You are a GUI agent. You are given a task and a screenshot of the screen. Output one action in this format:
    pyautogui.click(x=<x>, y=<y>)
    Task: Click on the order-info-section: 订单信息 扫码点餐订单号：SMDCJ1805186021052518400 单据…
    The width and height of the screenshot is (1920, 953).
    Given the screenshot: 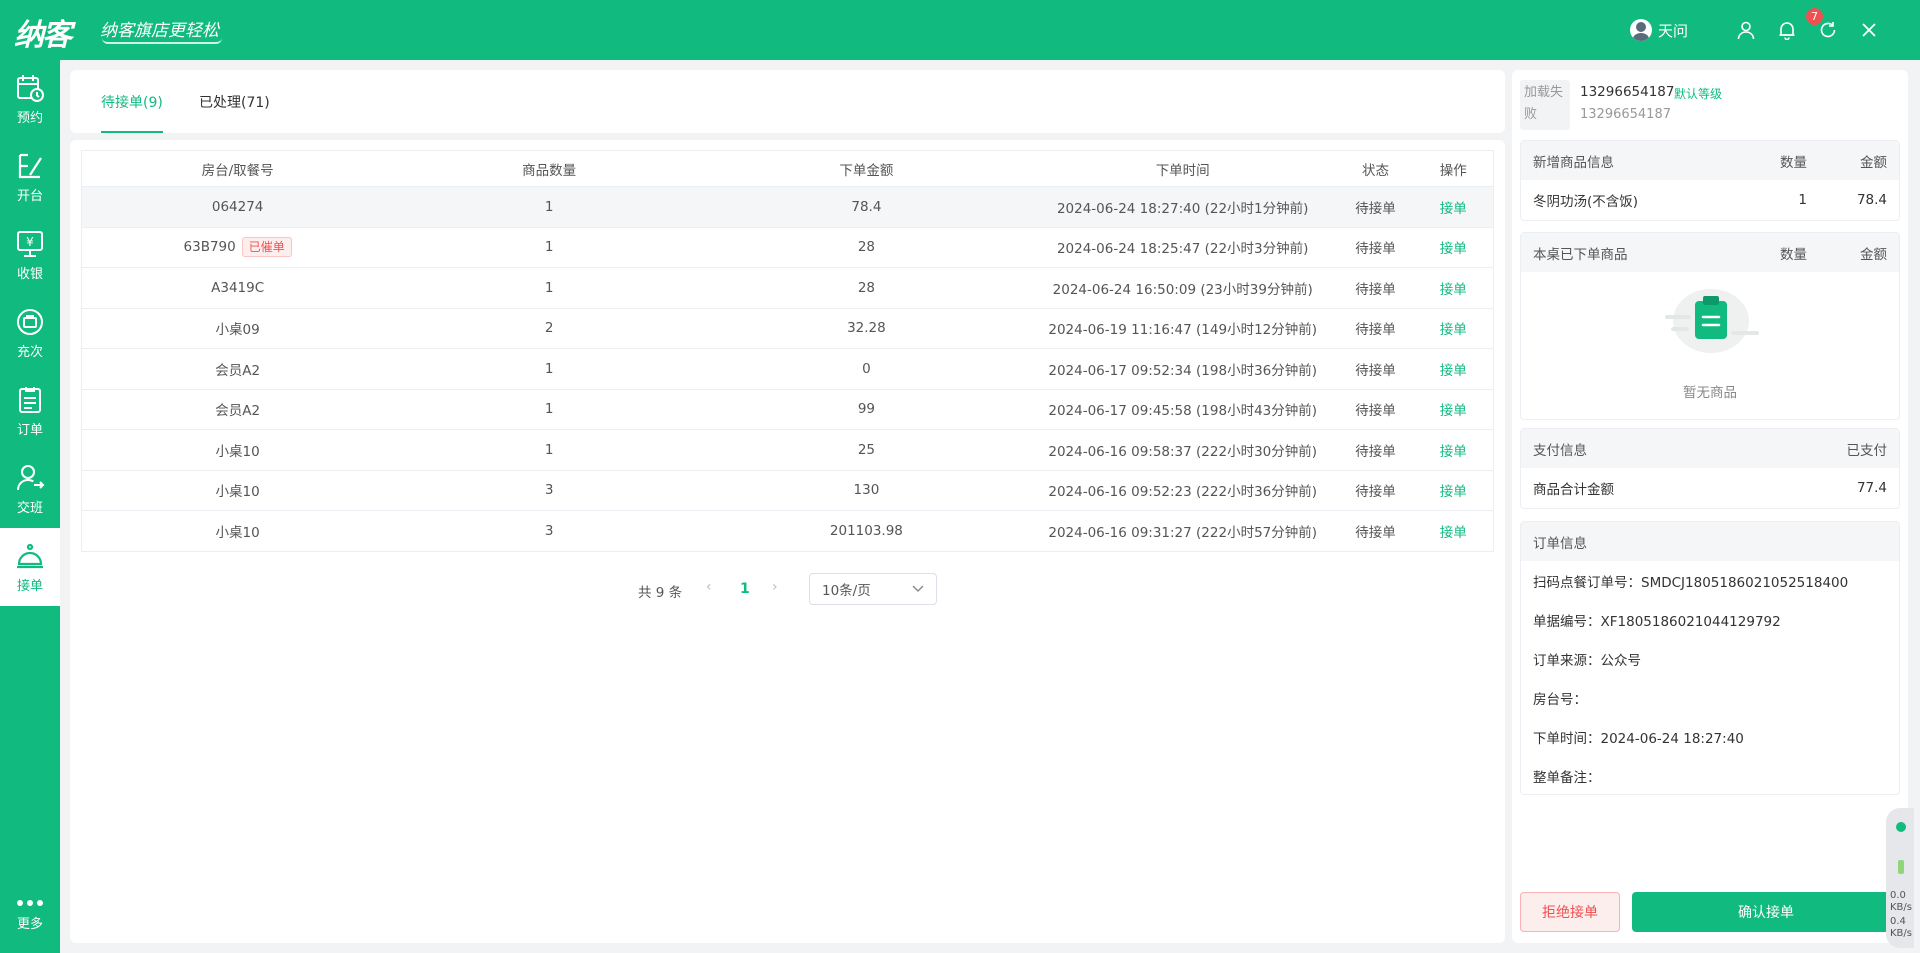 What is the action you would take?
    pyautogui.click(x=1710, y=658)
    